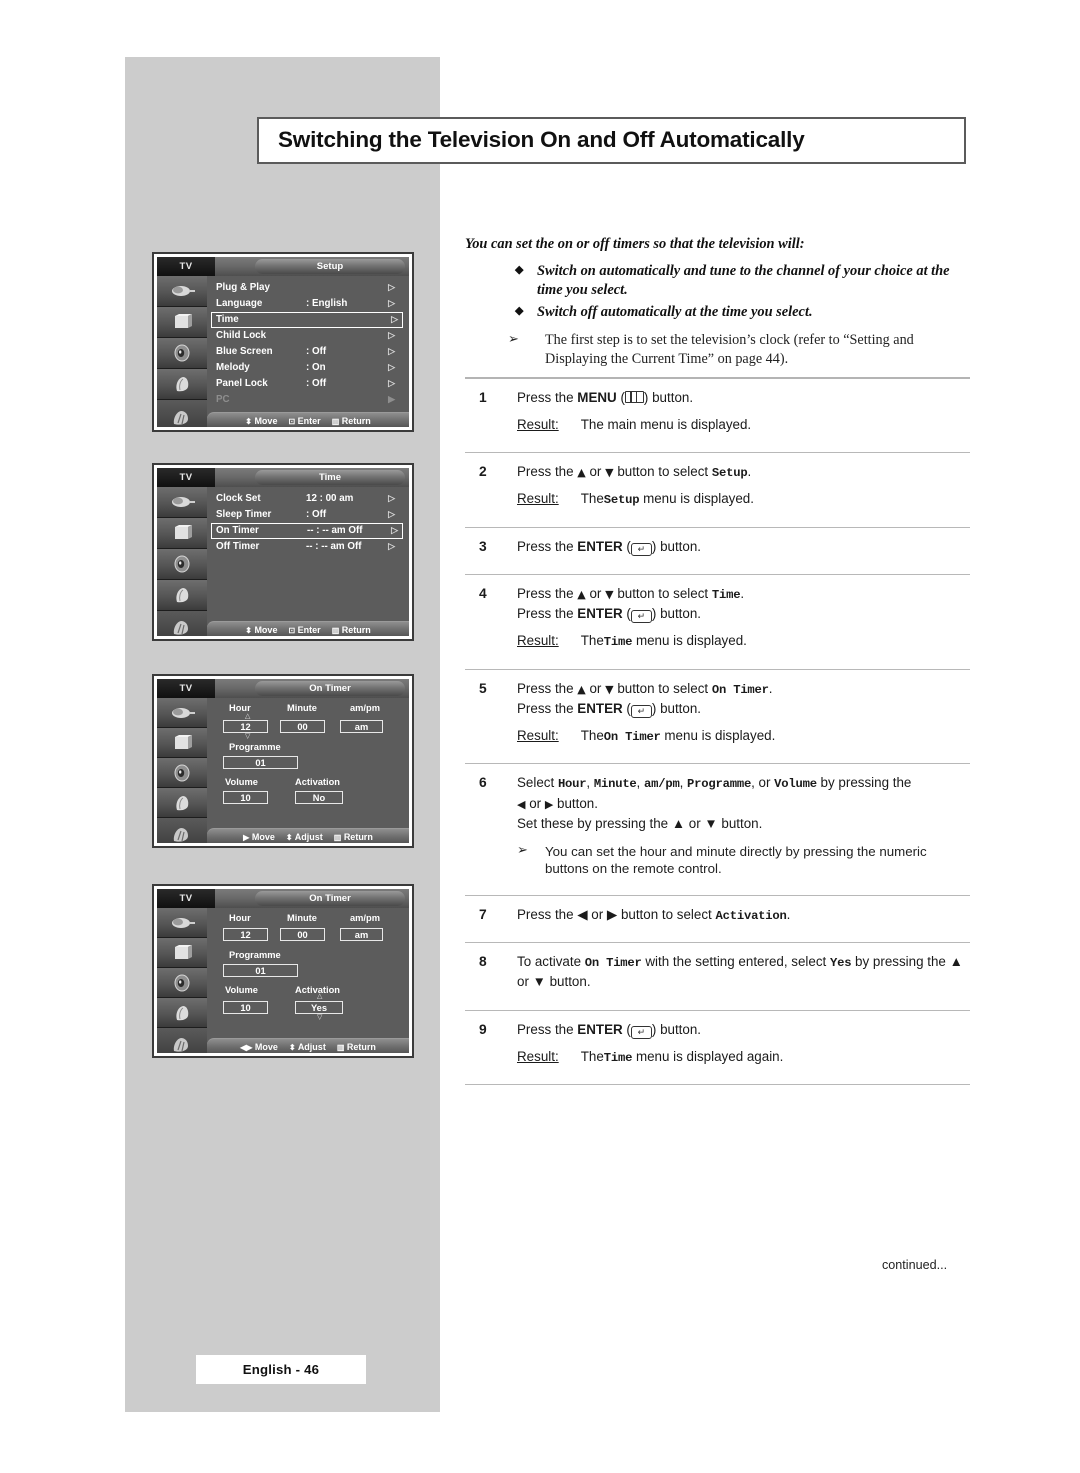 This screenshot has height=1473, width=1080. What do you see at coordinates (632, 736) in the screenshot?
I see `result-mono-term: On Timer` at bounding box center [632, 736].